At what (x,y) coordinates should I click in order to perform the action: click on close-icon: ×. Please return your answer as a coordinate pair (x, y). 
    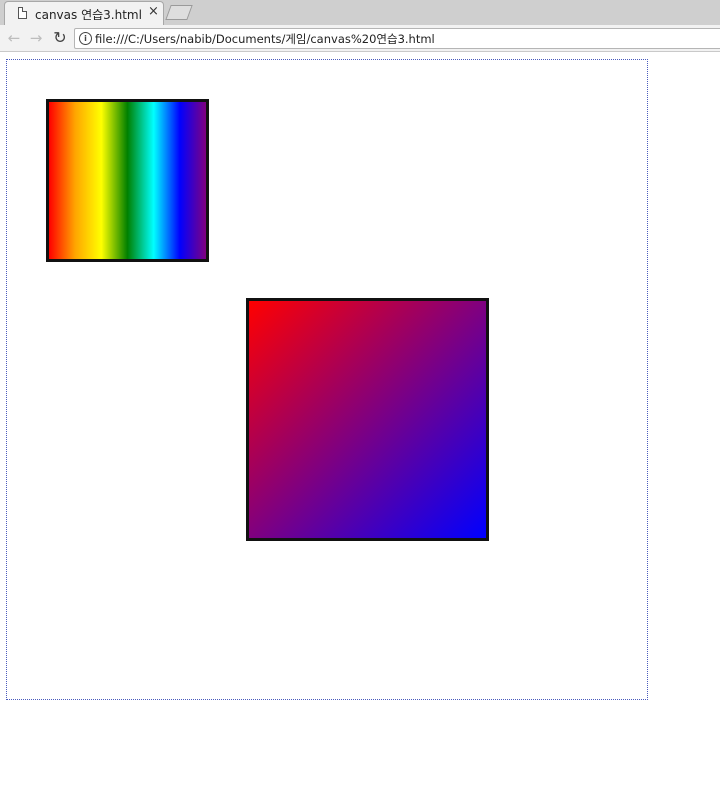
    Looking at the image, I should click on (153, 12).